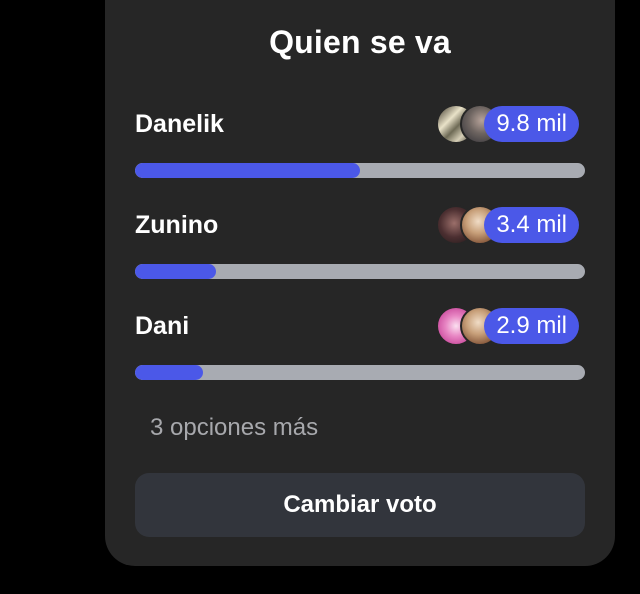 The image size is (640, 594). What do you see at coordinates (531, 124) in the screenshot?
I see `vote-count-badge: 9.8 mil` at bounding box center [531, 124].